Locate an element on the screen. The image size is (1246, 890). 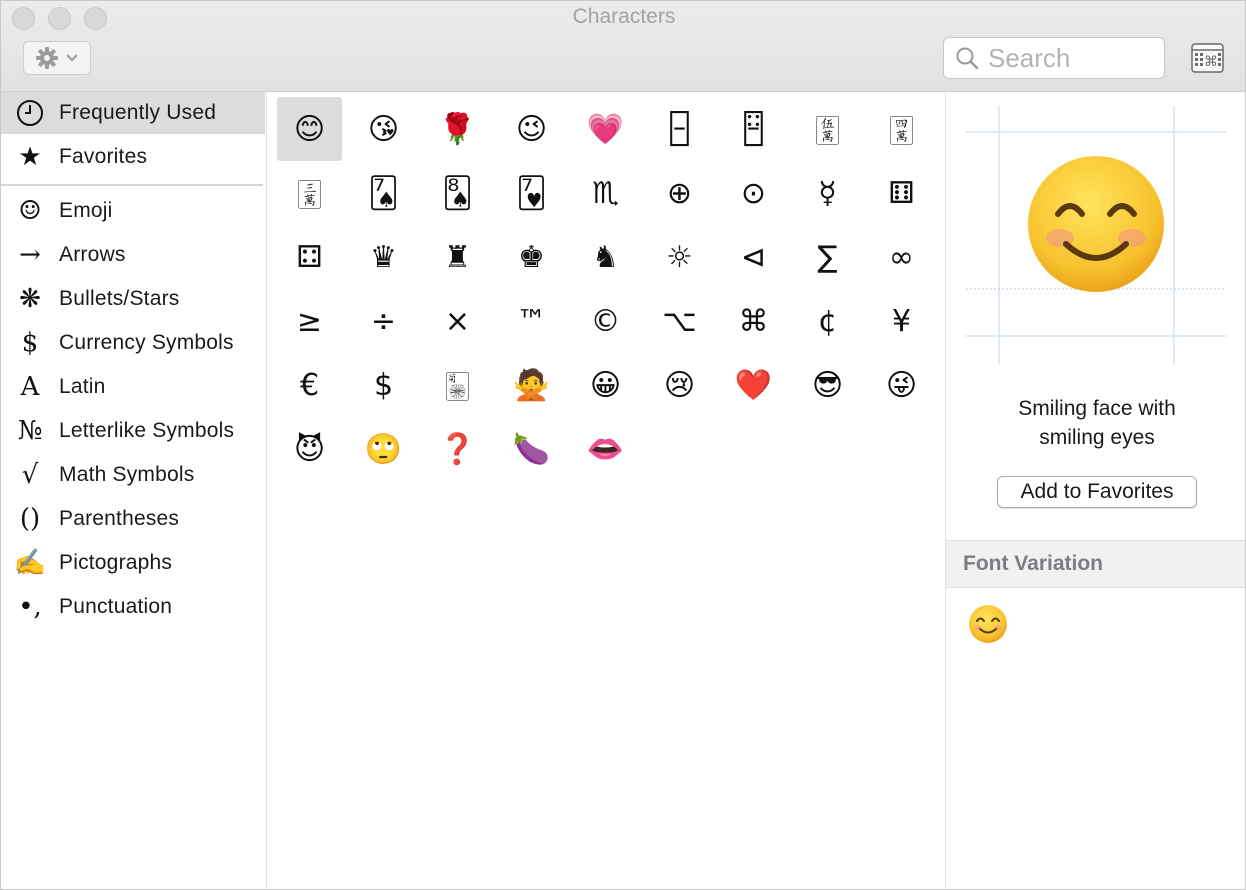
sidebar-item-frequently-used: Frequently Used is located at coordinates (133, 113).